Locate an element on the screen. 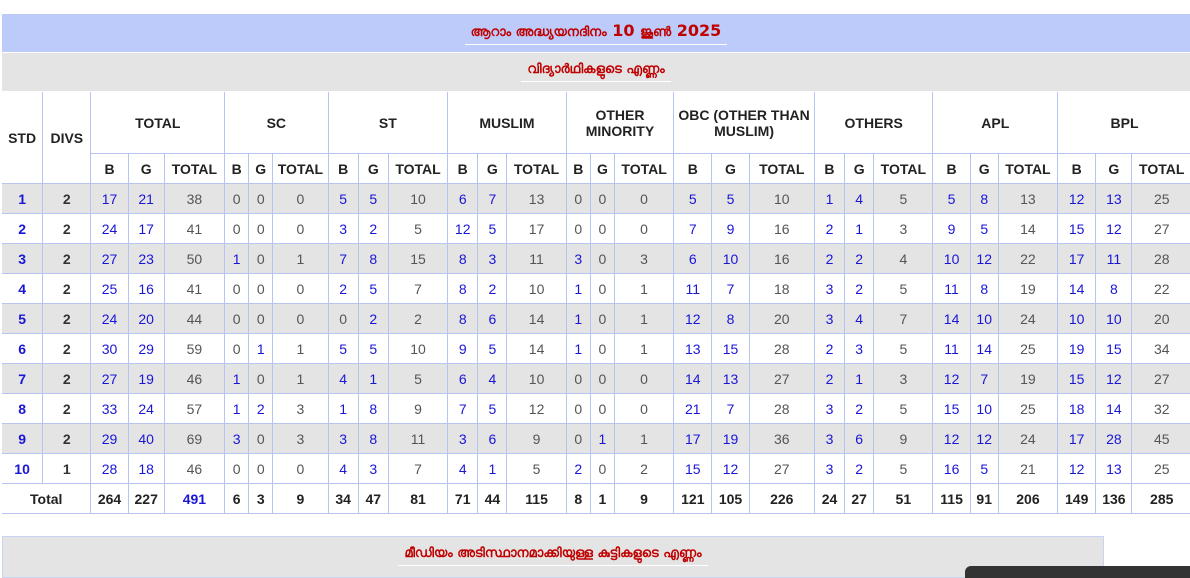 This screenshot has width=1190, height=578. count-link: 18 is located at coordinates (1077, 409).